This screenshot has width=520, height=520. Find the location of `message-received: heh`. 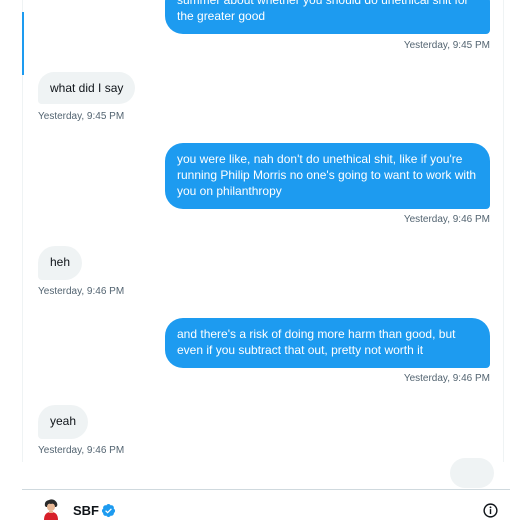

message-received: heh is located at coordinates (60, 263).